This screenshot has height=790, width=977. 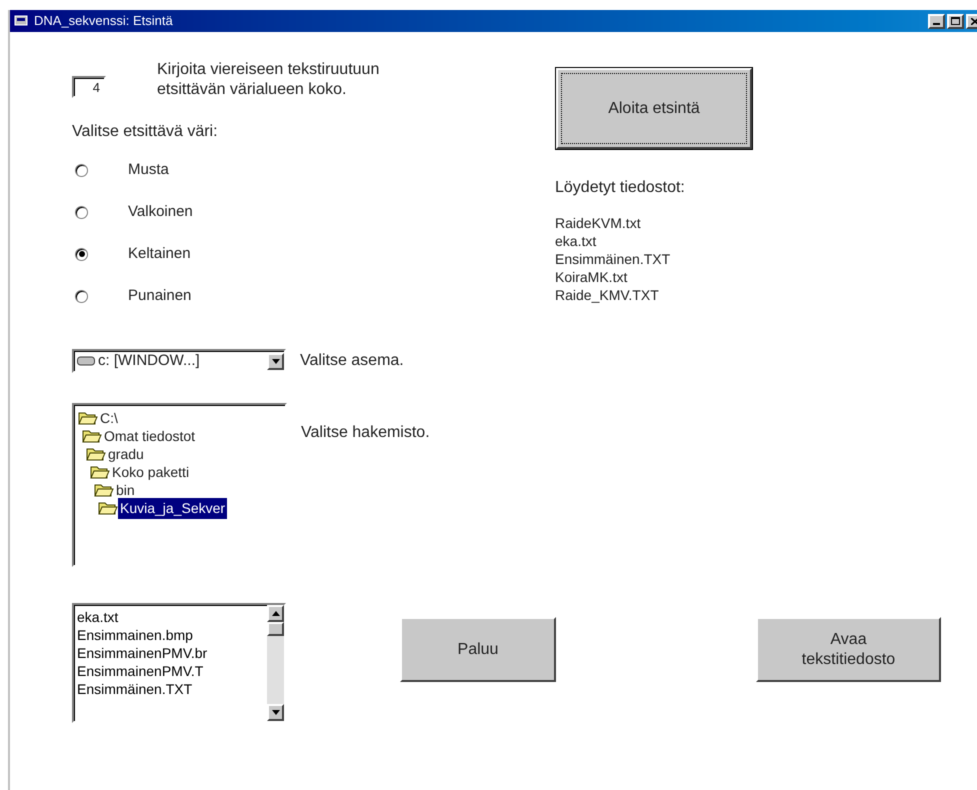 I want to click on file-list: eka.txt Ensimmainen.bmp EnsimmainenPMV.br EnsimmainenPMV.T Ensimmäinen.TXT, so click(x=179, y=663).